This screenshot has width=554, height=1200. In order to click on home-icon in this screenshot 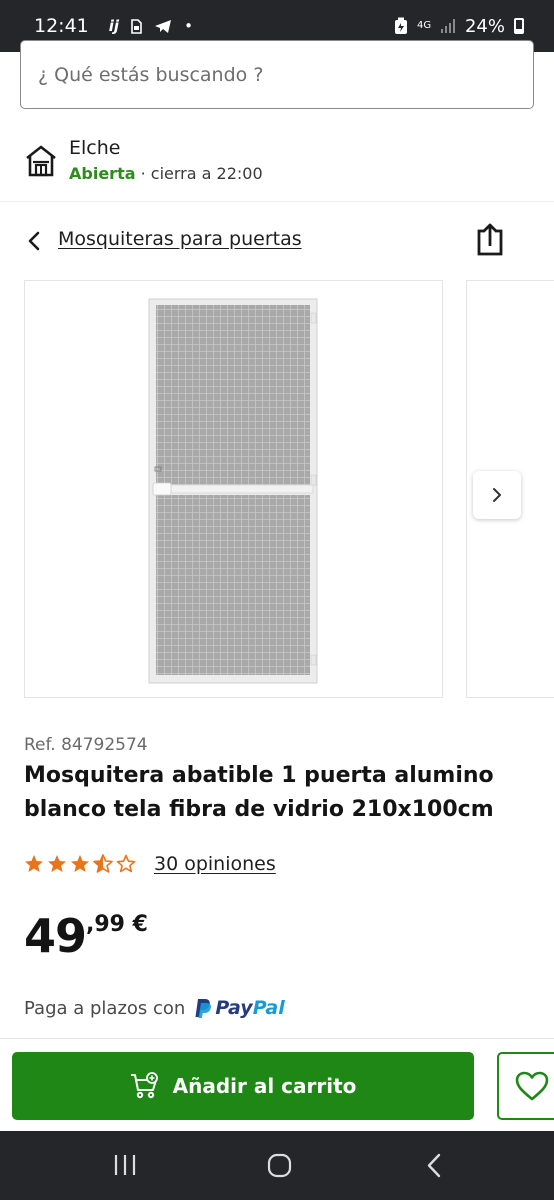, I will do `click(279, 1165)`.